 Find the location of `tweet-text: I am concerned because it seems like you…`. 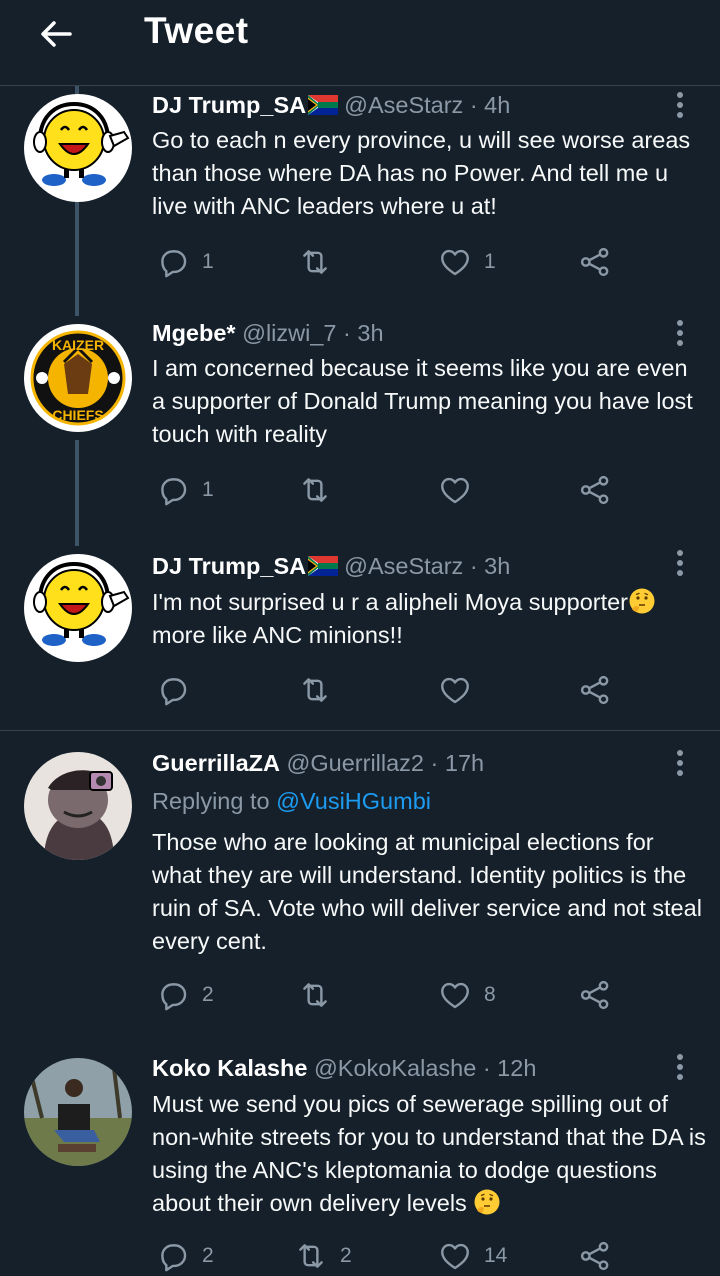

tweet-text: I am concerned because it seems like you… is located at coordinates (422, 401).